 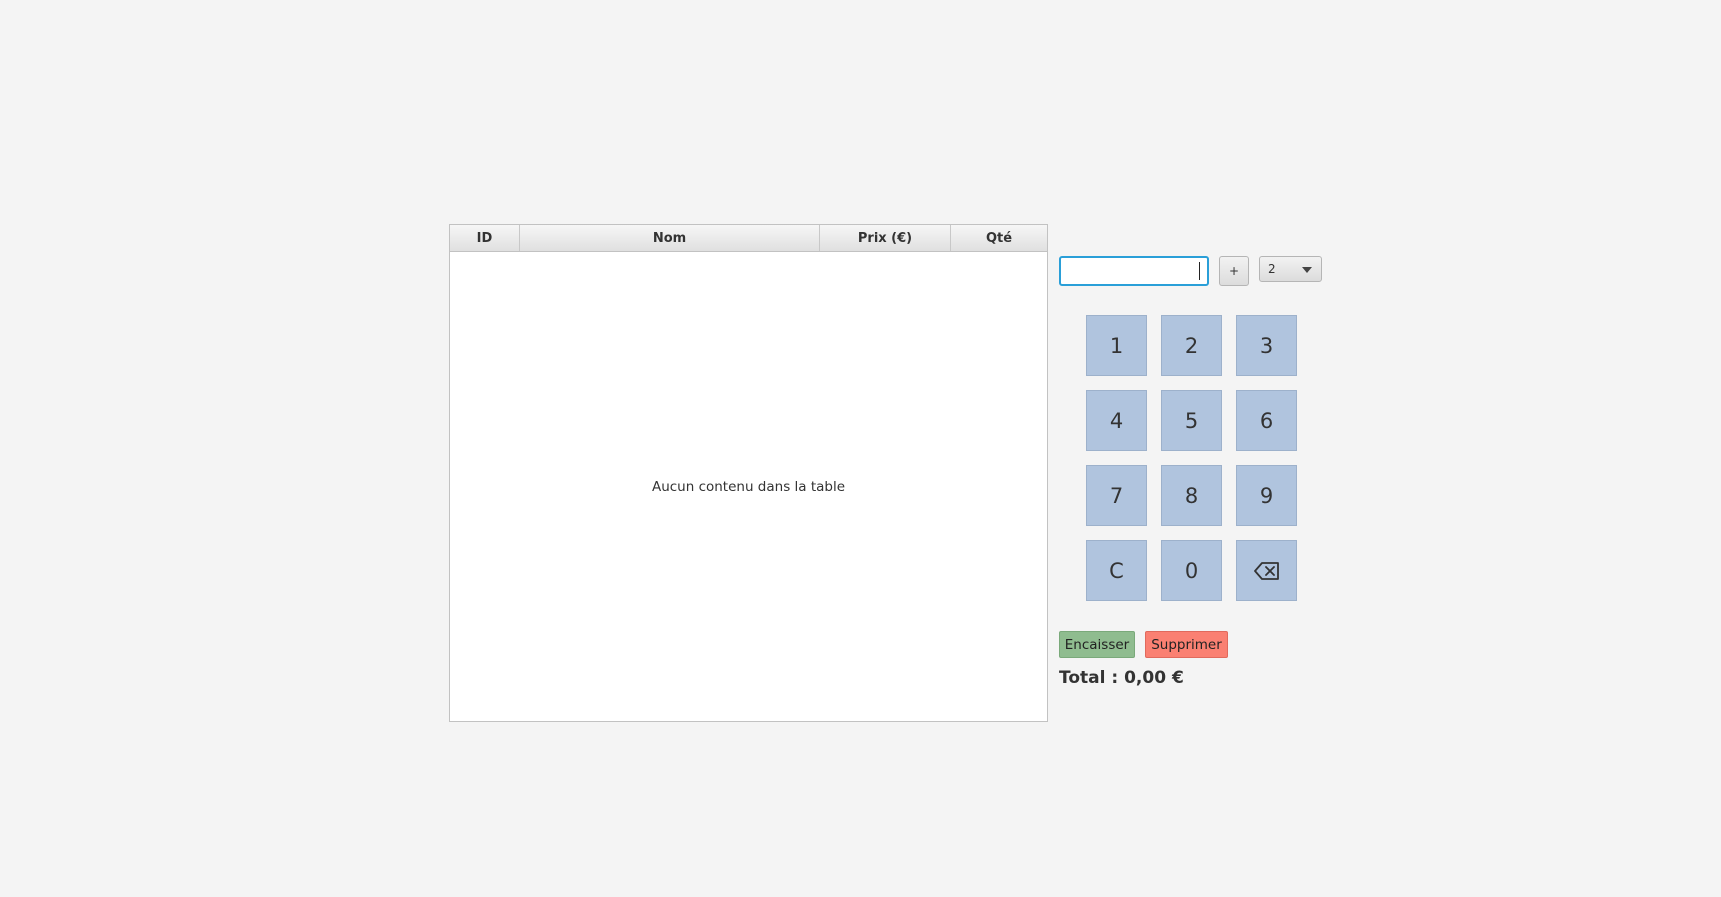 I want to click on key-6: 6, so click(x=1266, y=420).